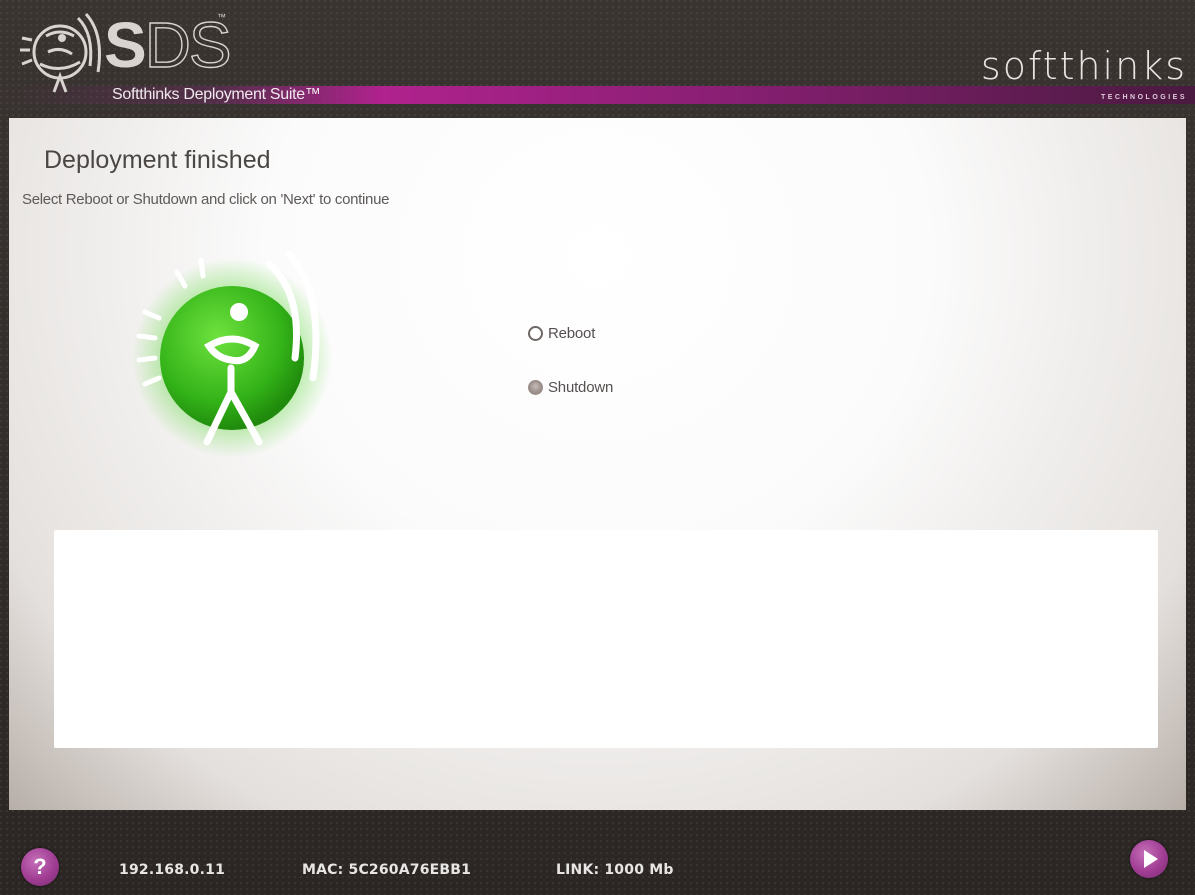 The image size is (1195, 895). Describe the element at coordinates (60, 52) in the screenshot. I see `sds-logo-icon` at that location.